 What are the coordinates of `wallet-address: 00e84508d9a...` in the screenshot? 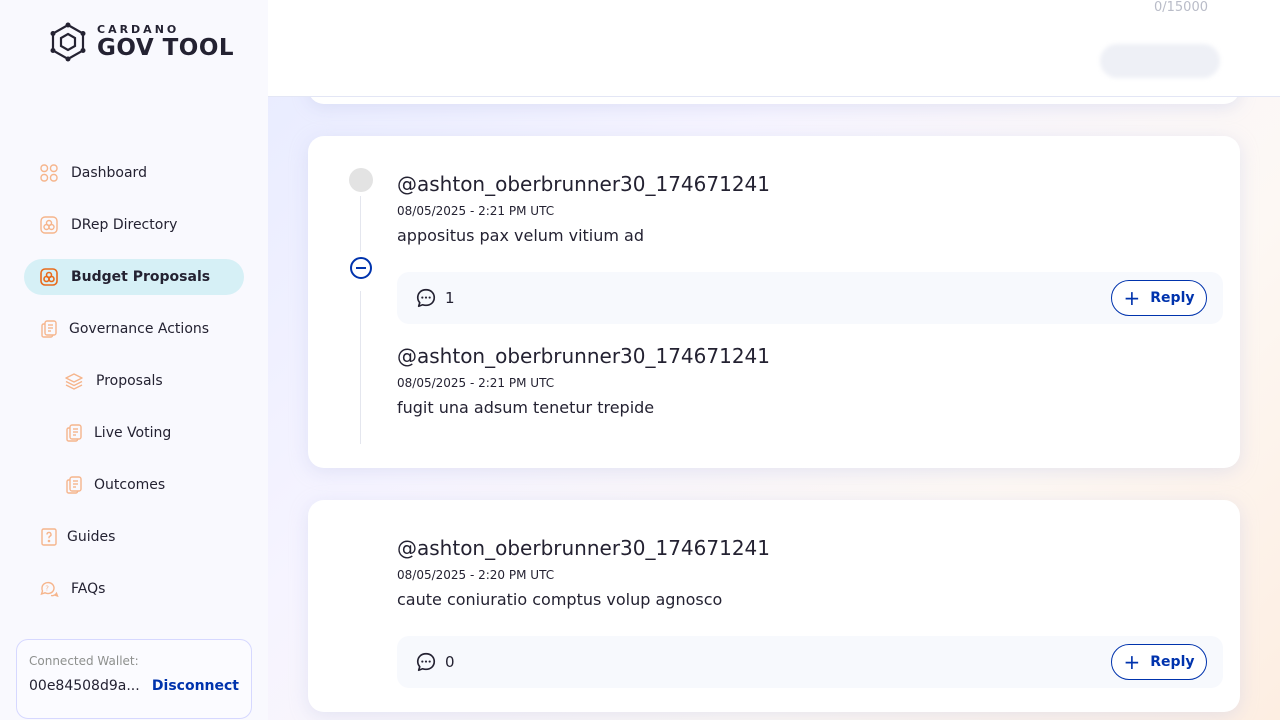 It's located at (84, 686).